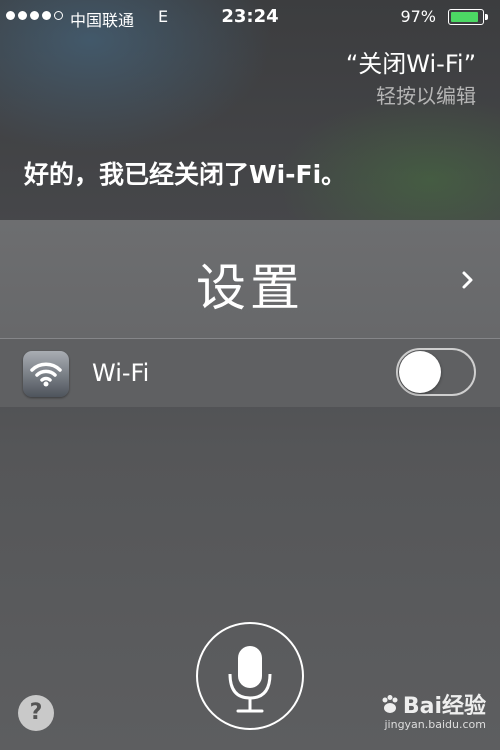  I want to click on siri-user-query: “关闭Wi-Fi”, so click(411, 61).